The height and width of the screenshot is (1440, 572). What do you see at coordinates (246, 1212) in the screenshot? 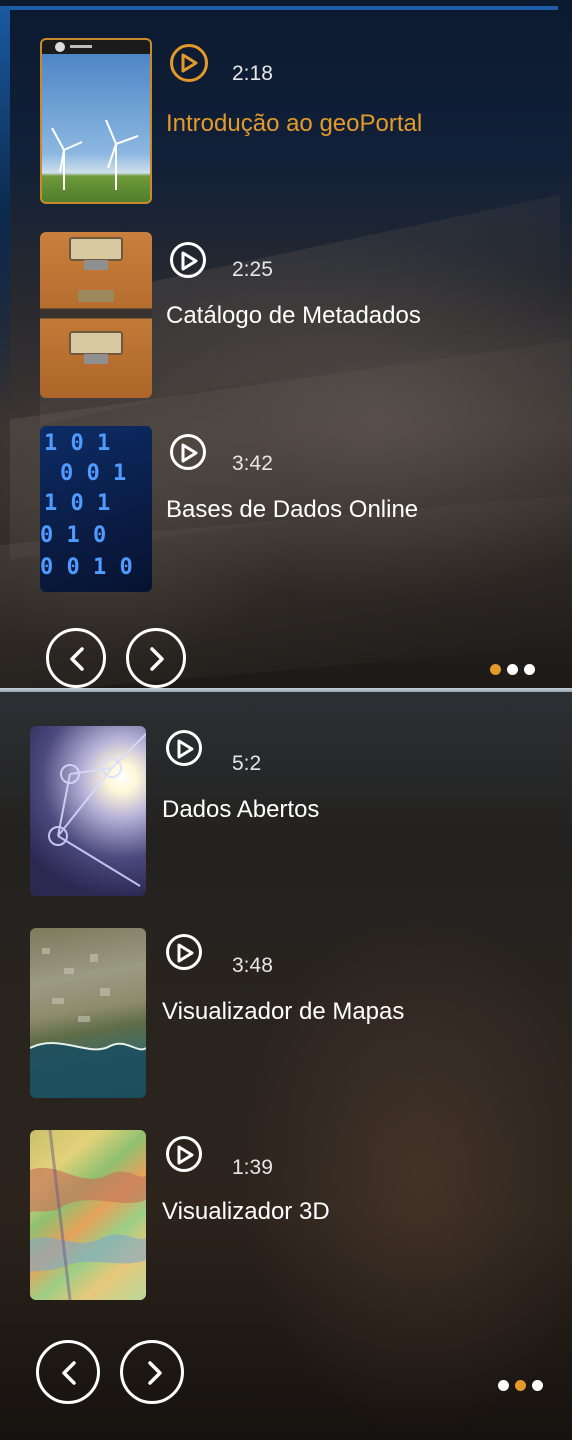
I see `video-title: Visualizador 3D` at bounding box center [246, 1212].